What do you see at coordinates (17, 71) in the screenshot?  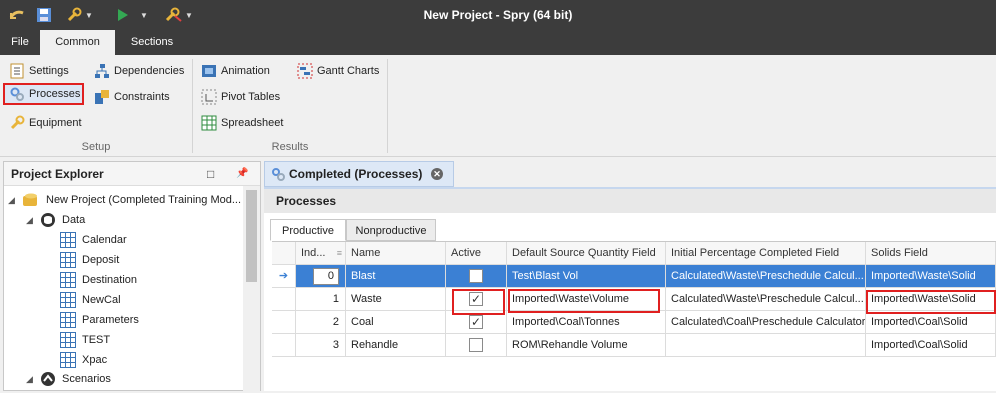 I see `settings-icon` at bounding box center [17, 71].